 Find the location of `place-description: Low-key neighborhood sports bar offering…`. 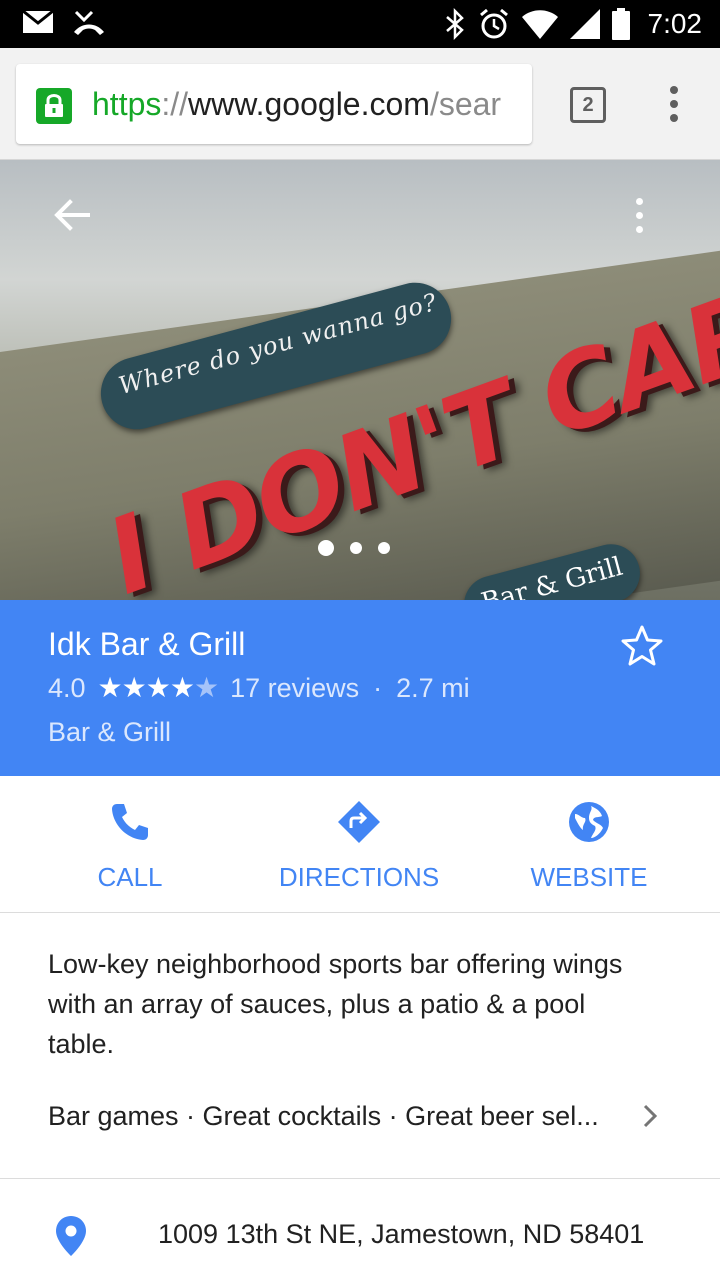

place-description: Low-key neighborhood sports bar offering… is located at coordinates (335, 1004).